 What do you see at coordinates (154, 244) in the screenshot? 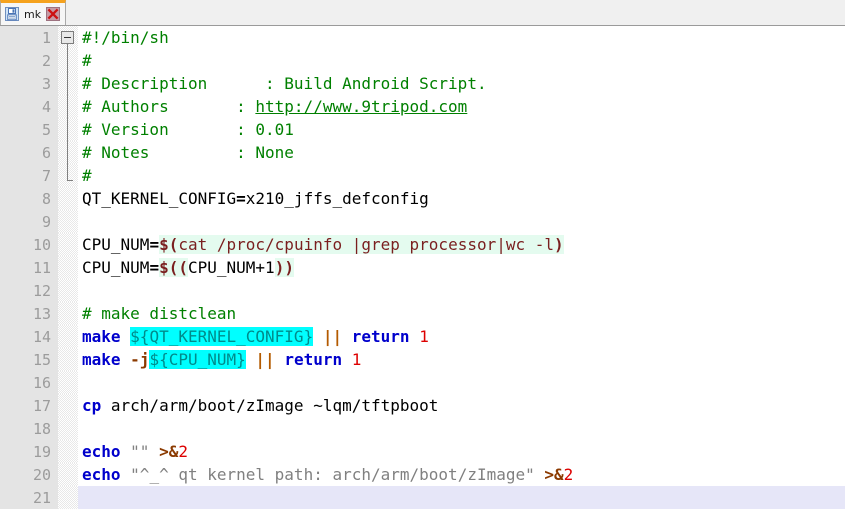
I see `code-token-eq: =` at bounding box center [154, 244].